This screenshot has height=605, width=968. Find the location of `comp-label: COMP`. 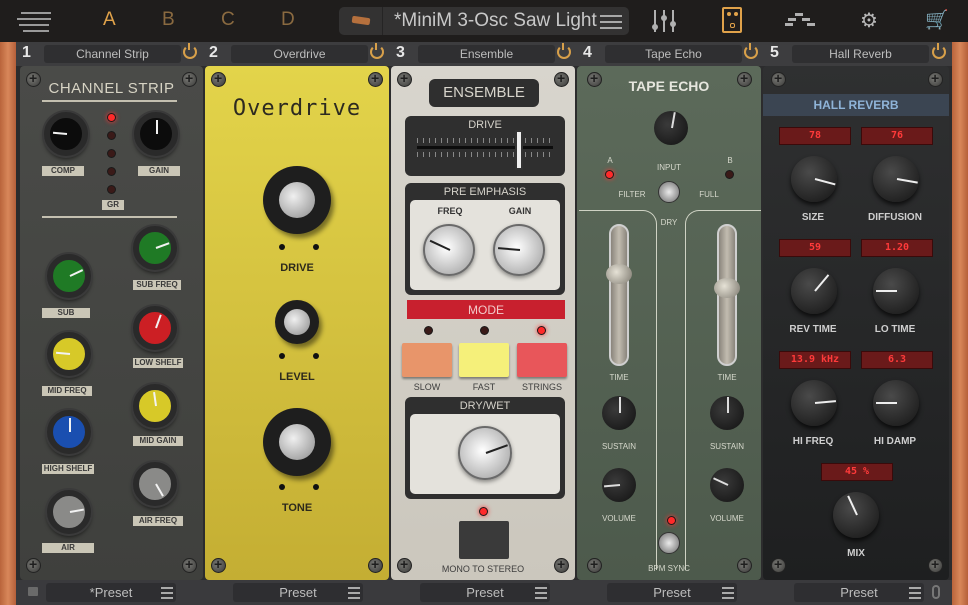

comp-label: COMP is located at coordinates (63, 171).